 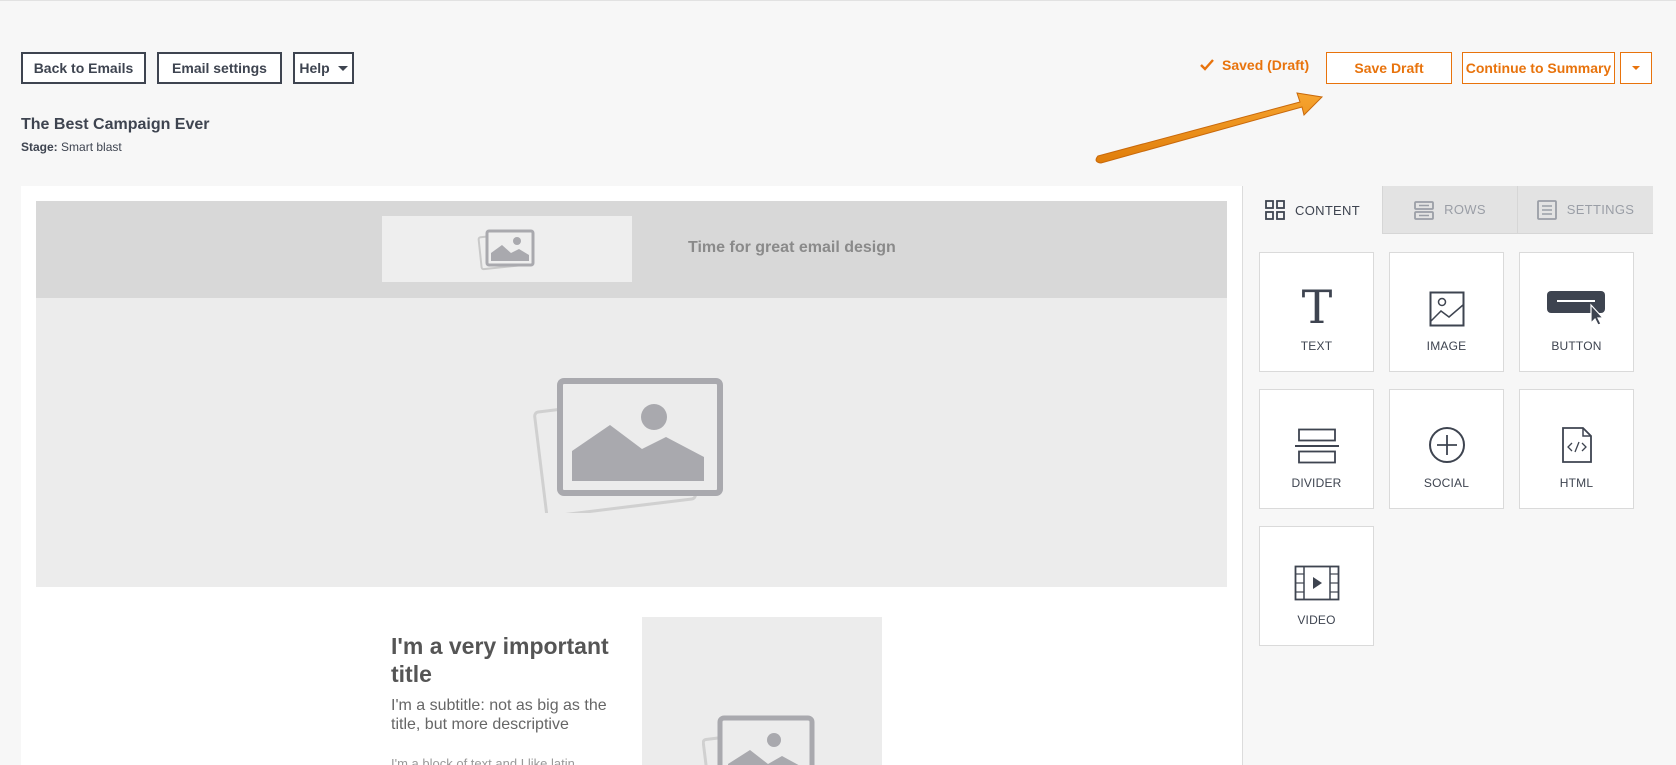 What do you see at coordinates (219, 68) in the screenshot?
I see `email-settings-button: Email settings` at bounding box center [219, 68].